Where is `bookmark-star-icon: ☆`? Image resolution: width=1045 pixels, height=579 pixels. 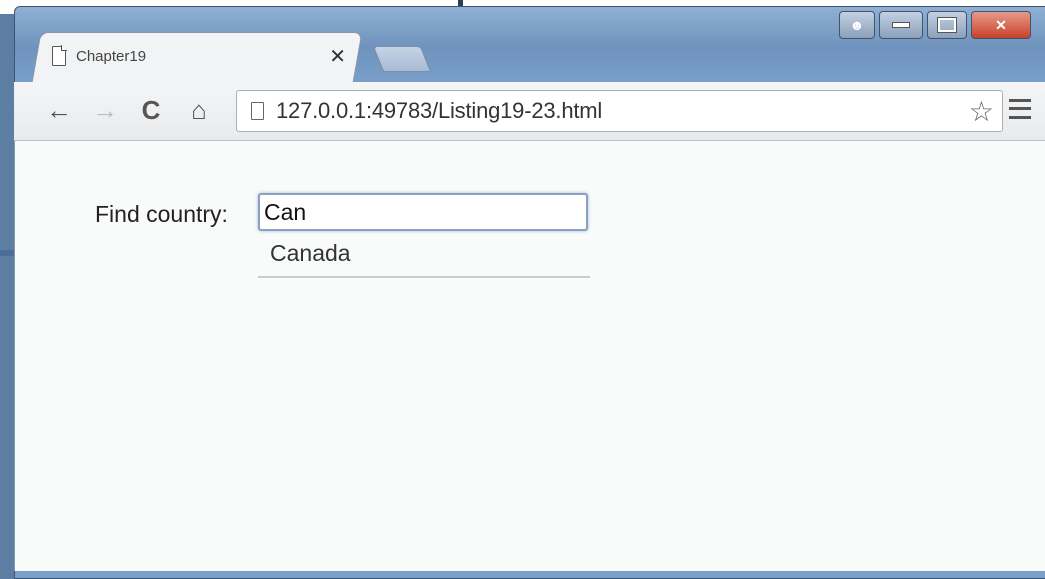
bookmark-star-icon: ☆ is located at coordinates (981, 111).